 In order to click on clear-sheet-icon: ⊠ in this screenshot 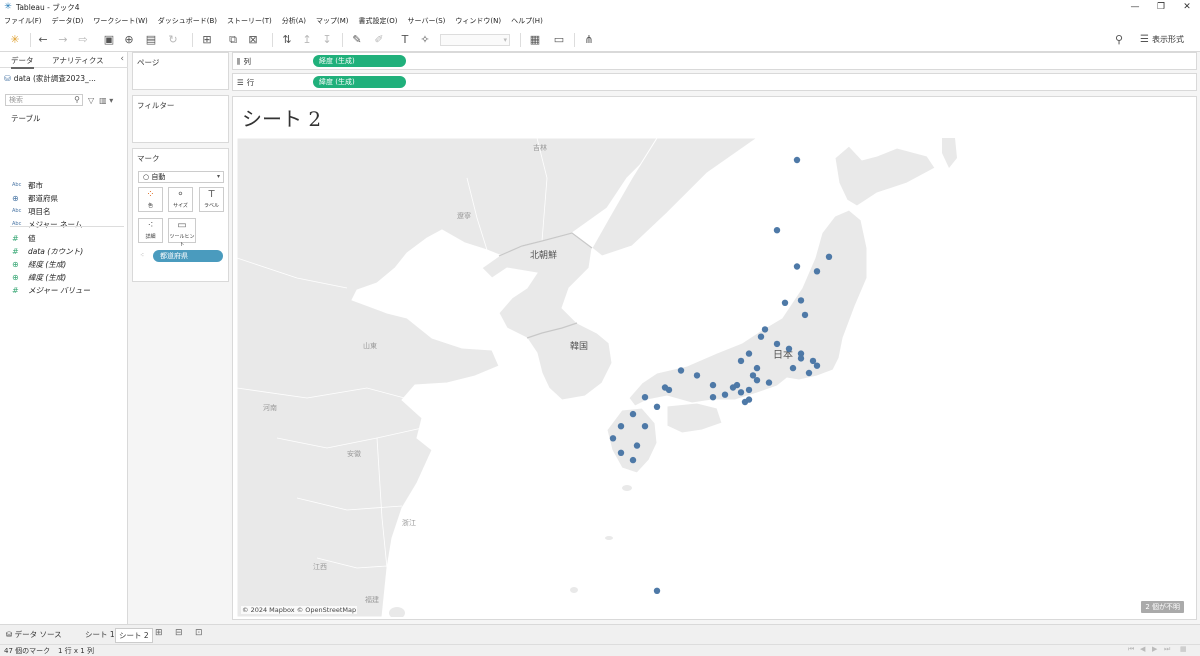, I will do `click(253, 40)`.